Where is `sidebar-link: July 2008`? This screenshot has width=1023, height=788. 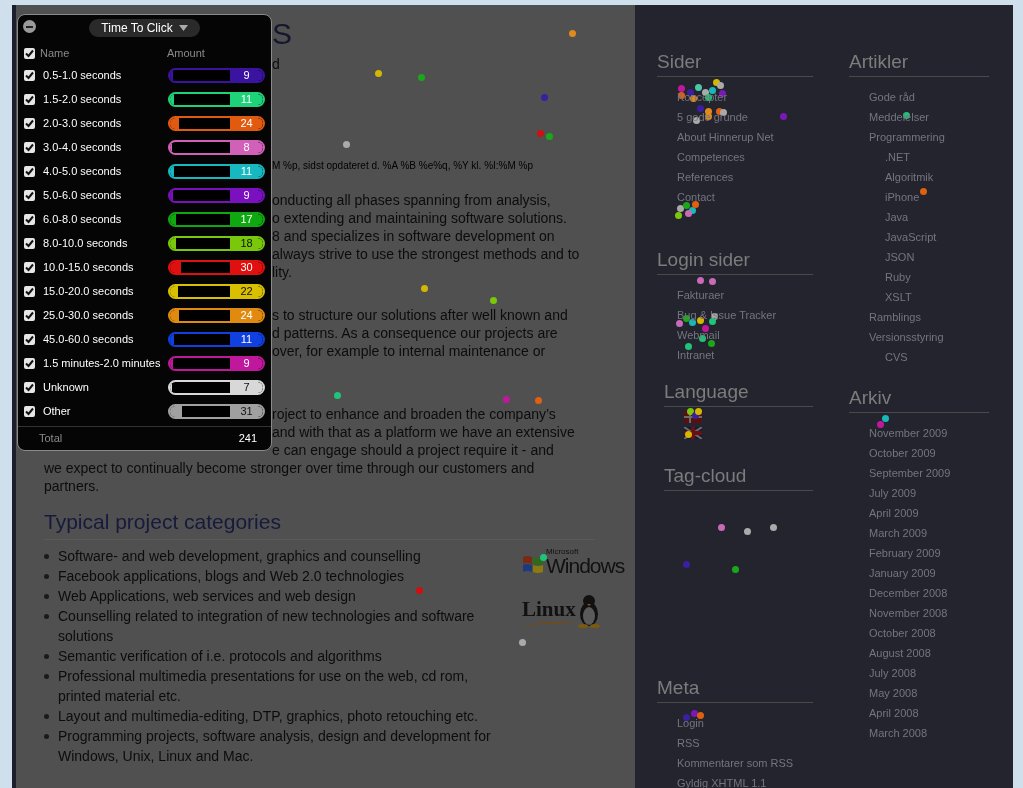 sidebar-link: July 2008 is located at coordinates (893, 673).